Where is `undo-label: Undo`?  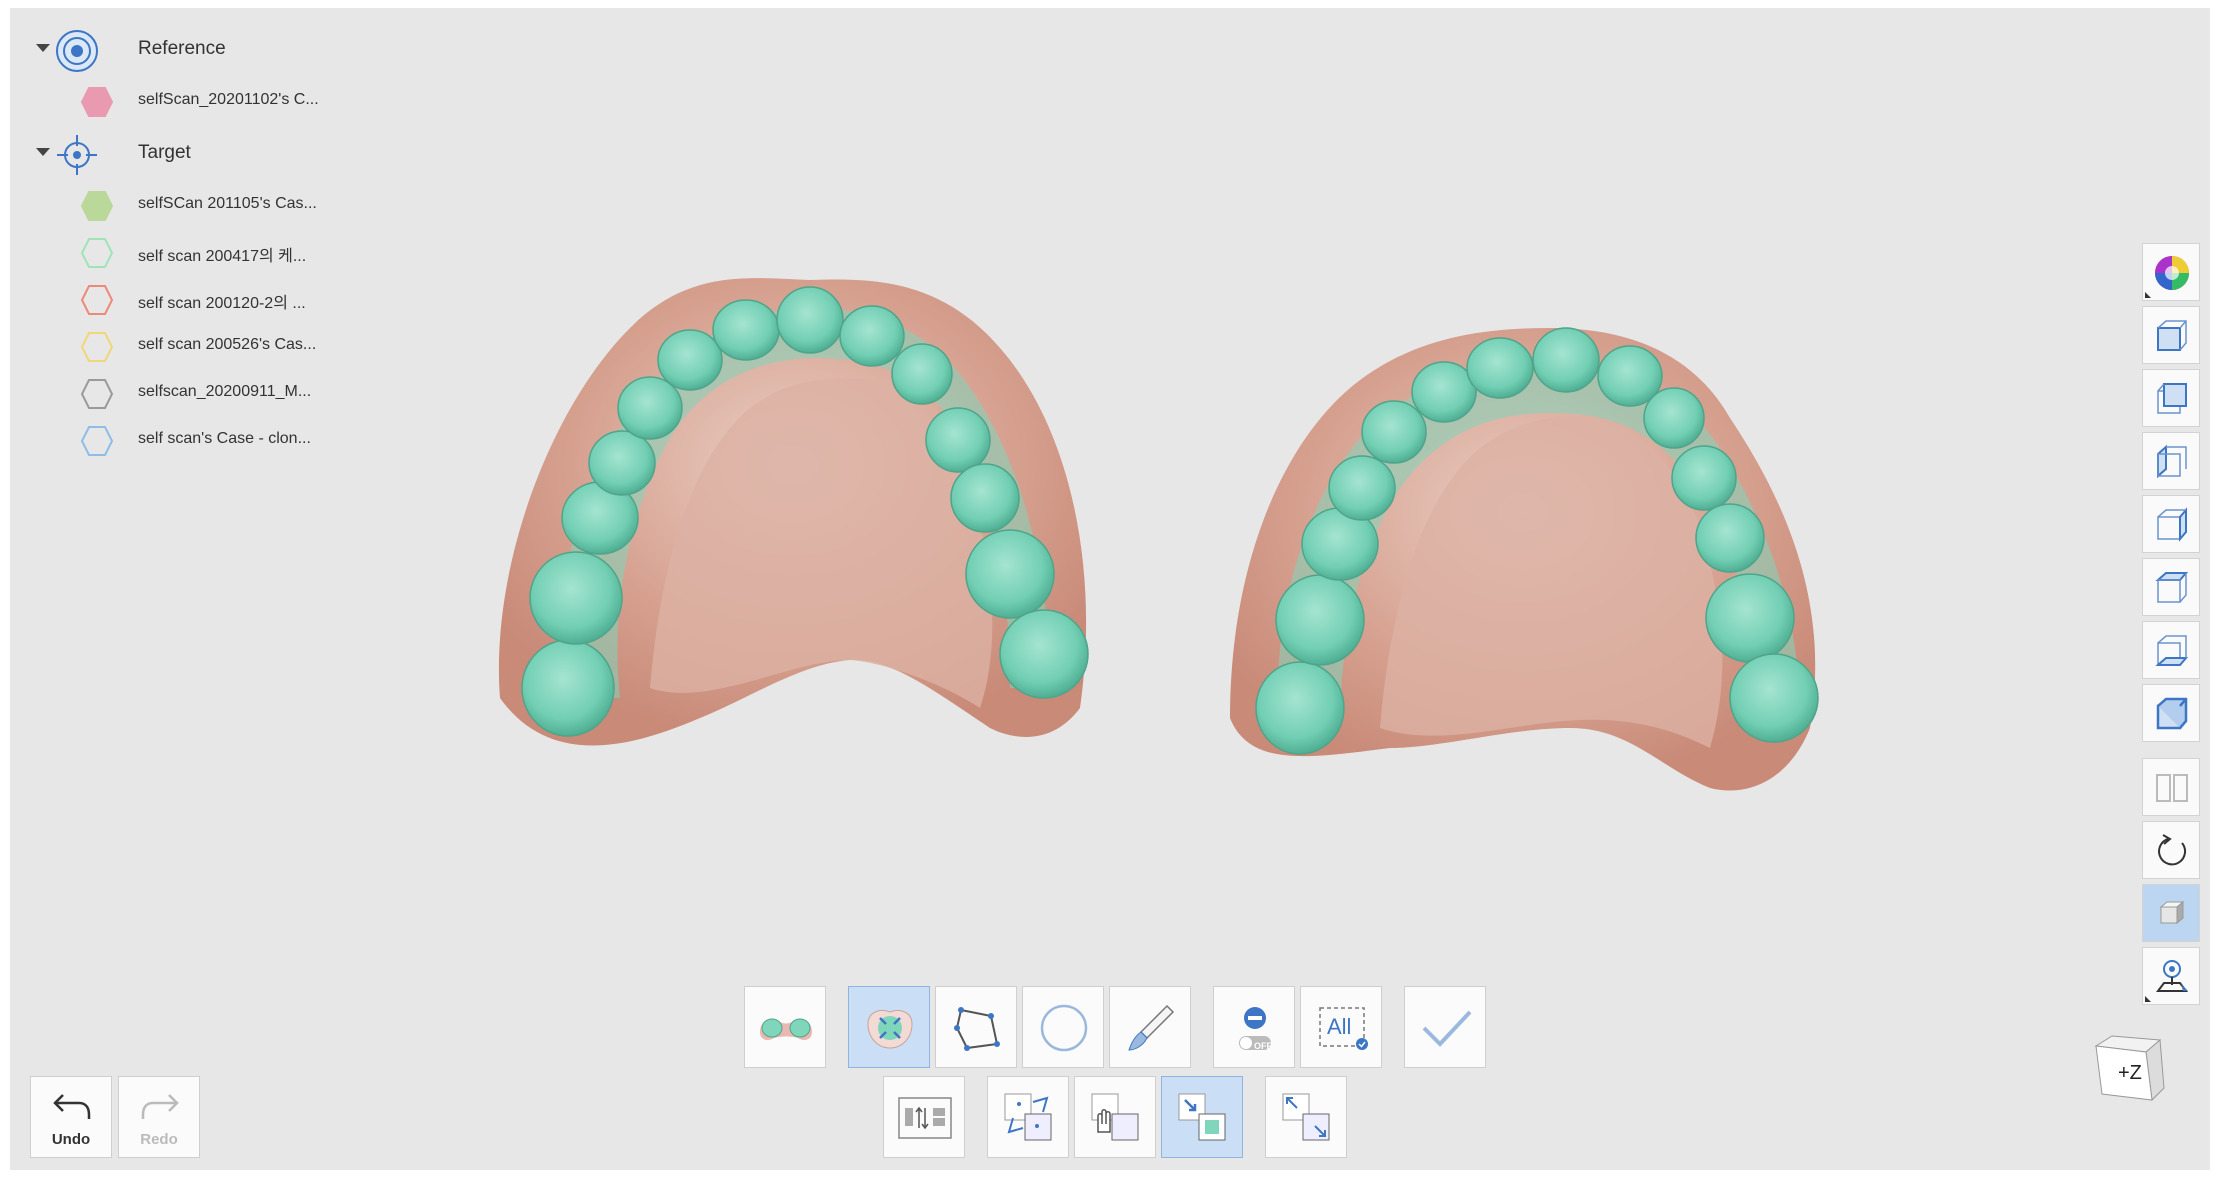 undo-label: Undo is located at coordinates (71, 1139).